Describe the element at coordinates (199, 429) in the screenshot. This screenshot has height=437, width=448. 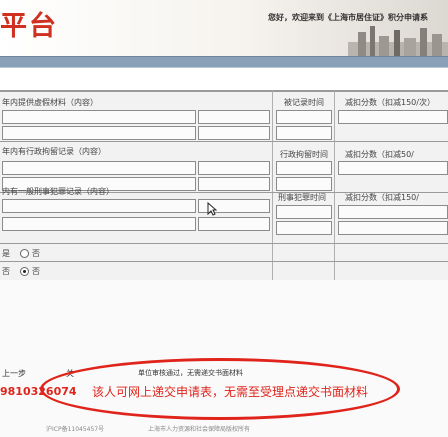
I see `footer-owner: 上海市人力资源和社会保障局版权所有` at that location.